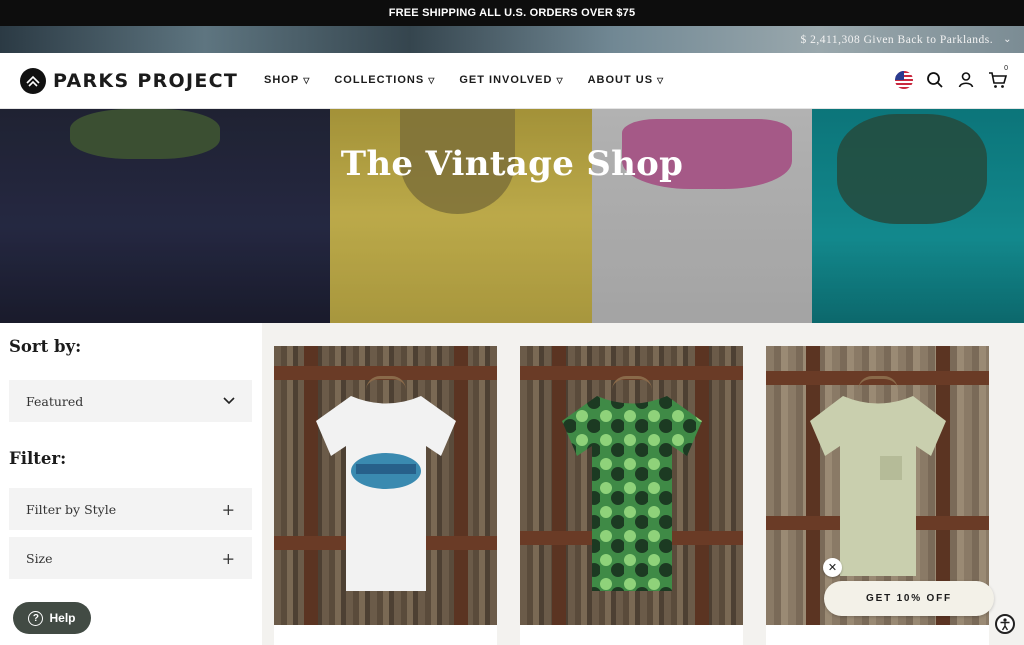 The height and width of the screenshot is (645, 1024). Describe the element at coordinates (165, 216) in the screenshot. I see `hero-shirt-navy` at that location.